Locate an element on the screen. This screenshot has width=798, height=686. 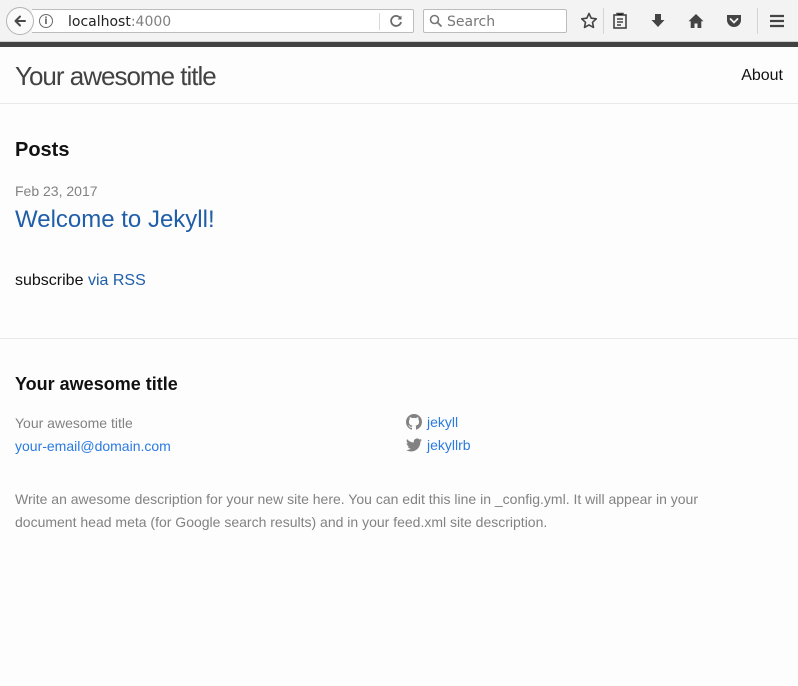
subscribe-line: subscribe via RSS is located at coordinates (80, 281).